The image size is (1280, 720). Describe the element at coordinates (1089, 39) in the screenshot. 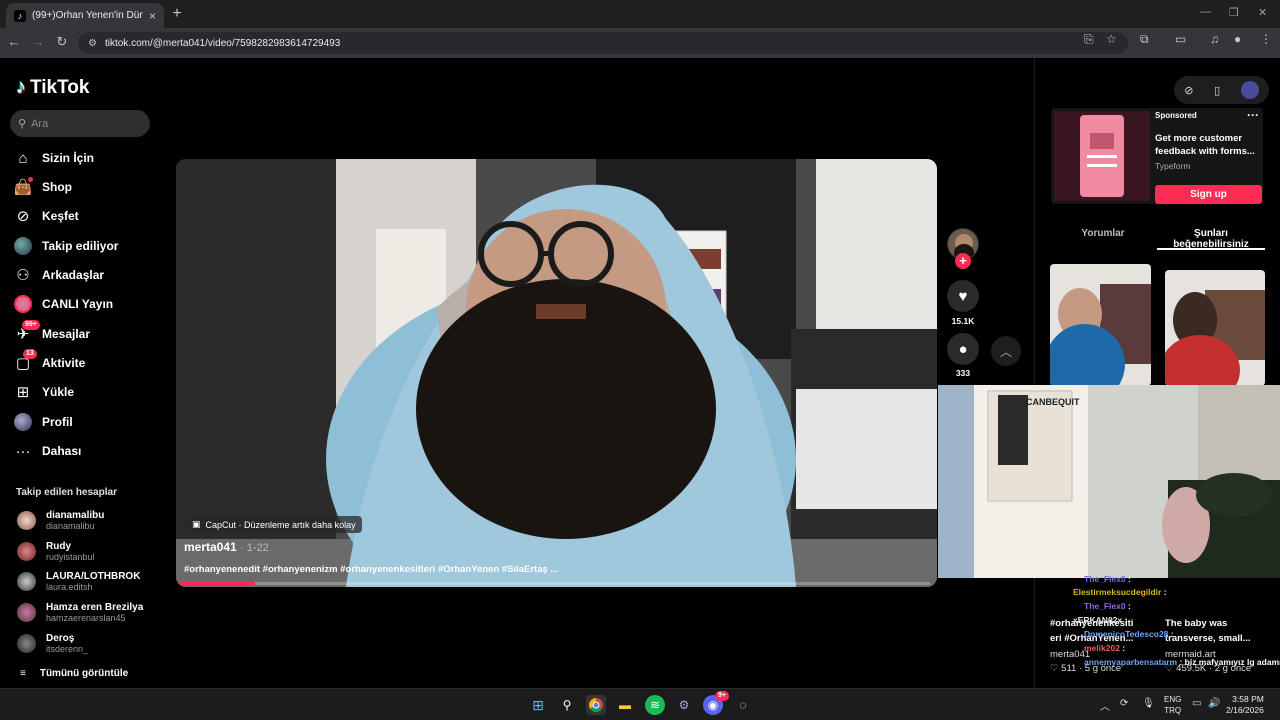

I see `install-app-icon: ⎘` at that location.